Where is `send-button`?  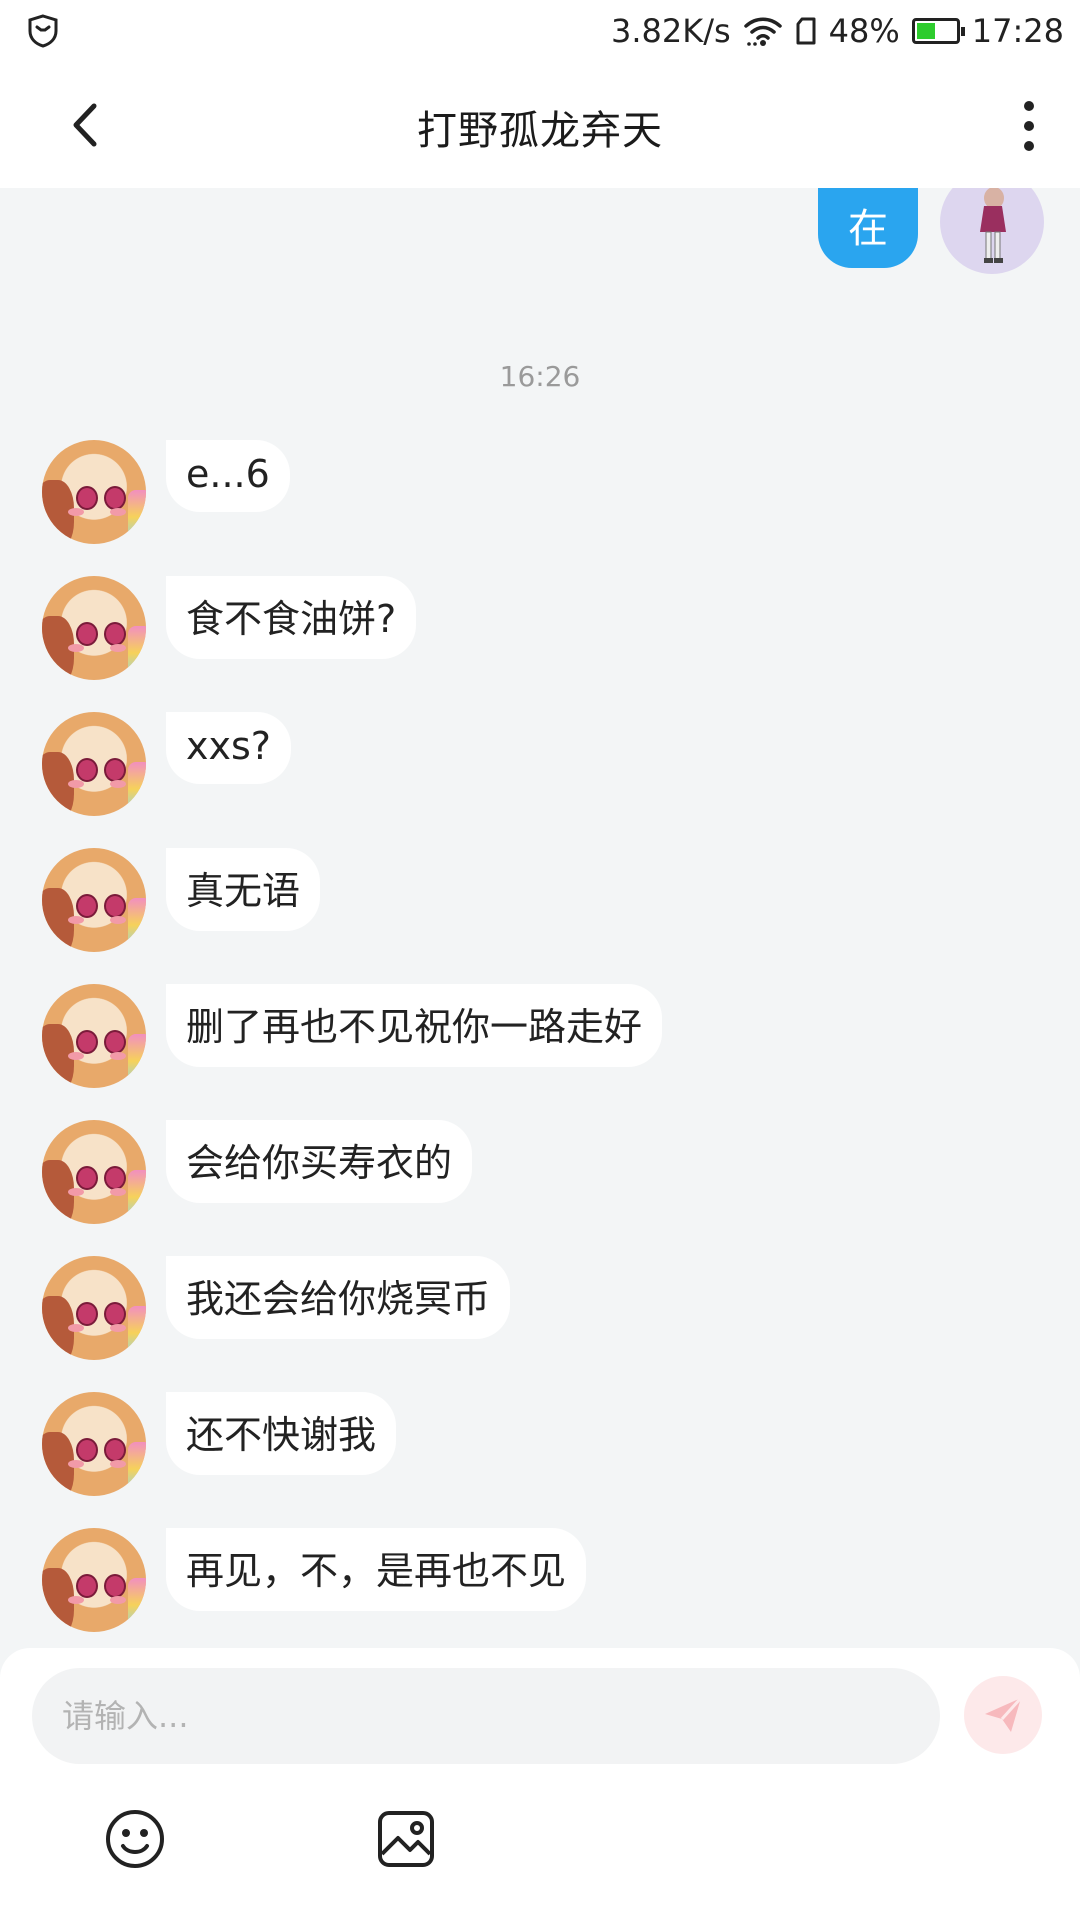
send-button is located at coordinates (1003, 1715).